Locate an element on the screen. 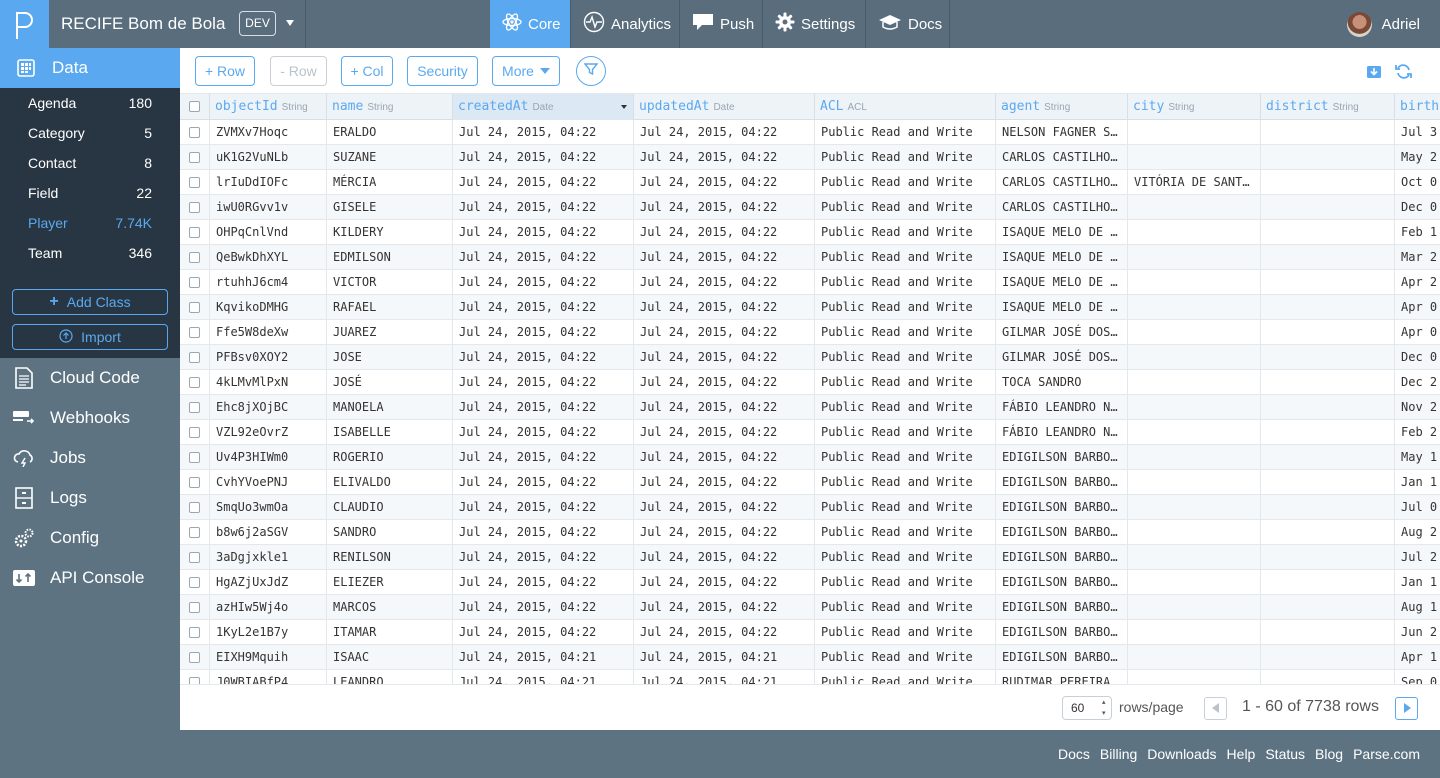 The width and height of the screenshot is (1440, 778). cell-name: GISELE is located at coordinates (390, 207).